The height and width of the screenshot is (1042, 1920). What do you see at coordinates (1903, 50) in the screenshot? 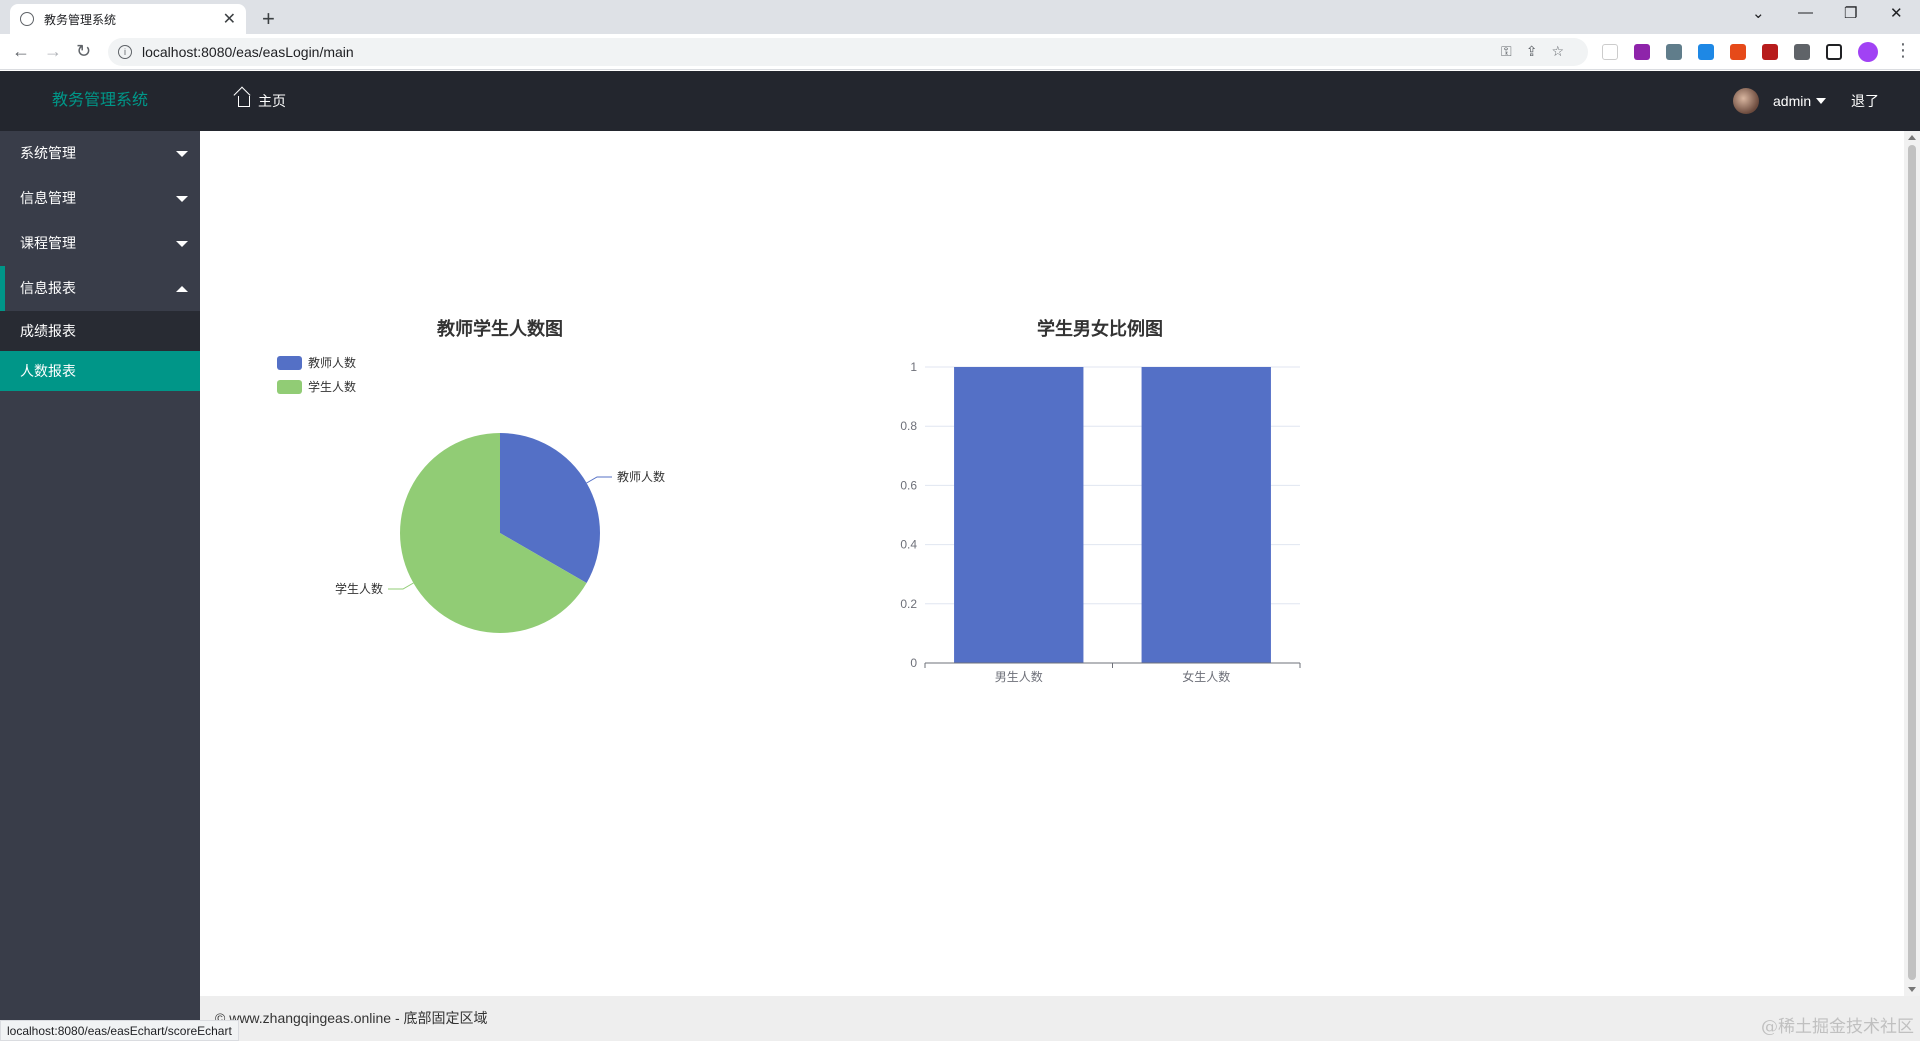
I see `browser-menu-icon: ⋮` at bounding box center [1903, 50].